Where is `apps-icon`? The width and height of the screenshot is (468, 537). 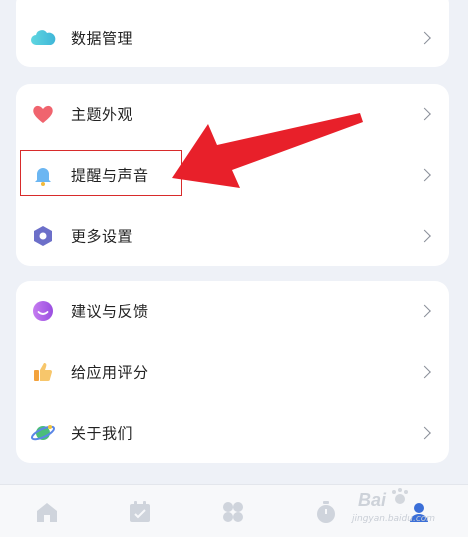
apps-icon is located at coordinates (233, 512).